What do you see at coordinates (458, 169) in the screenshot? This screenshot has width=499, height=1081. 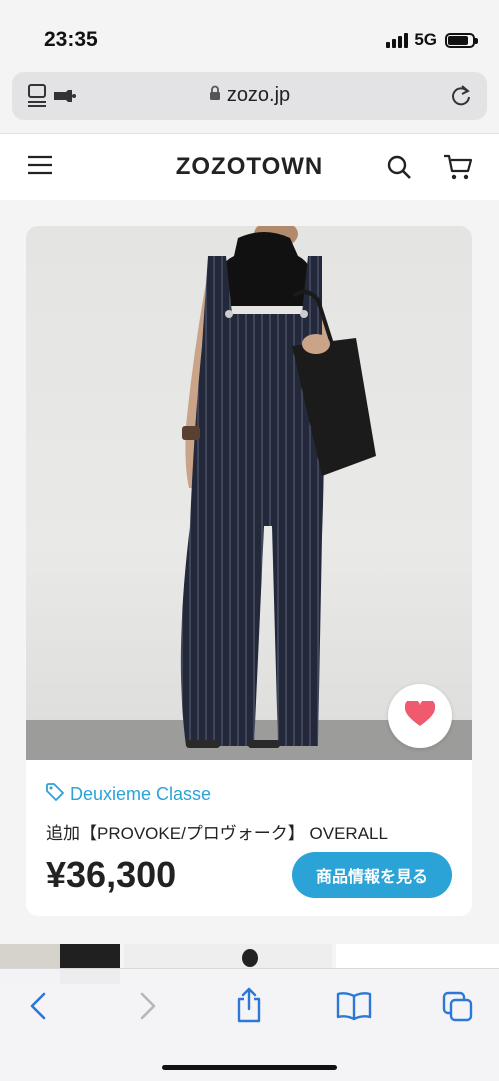 I see `cart-icon` at bounding box center [458, 169].